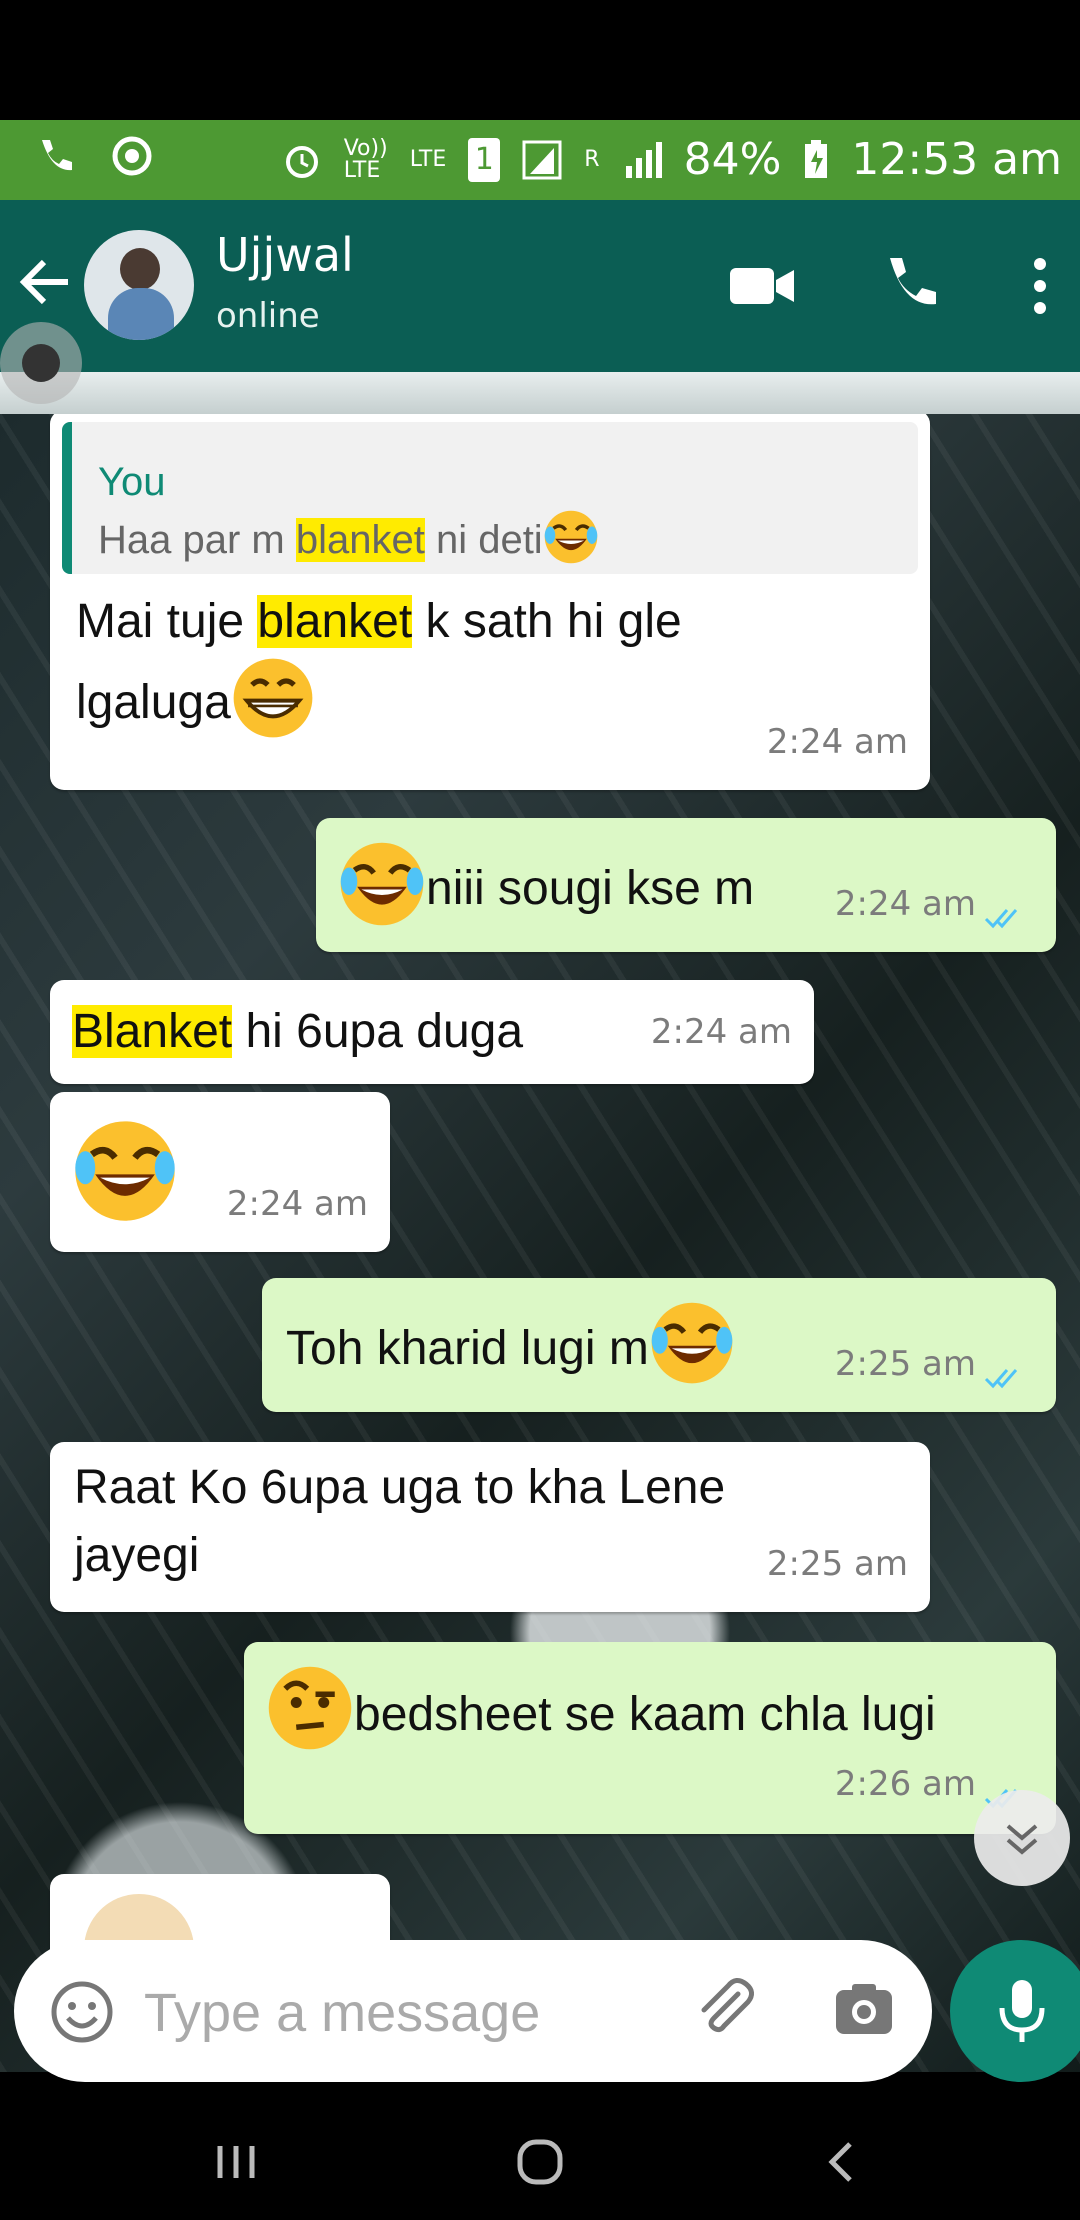  I want to click on mic-button, so click(1015, 2011).